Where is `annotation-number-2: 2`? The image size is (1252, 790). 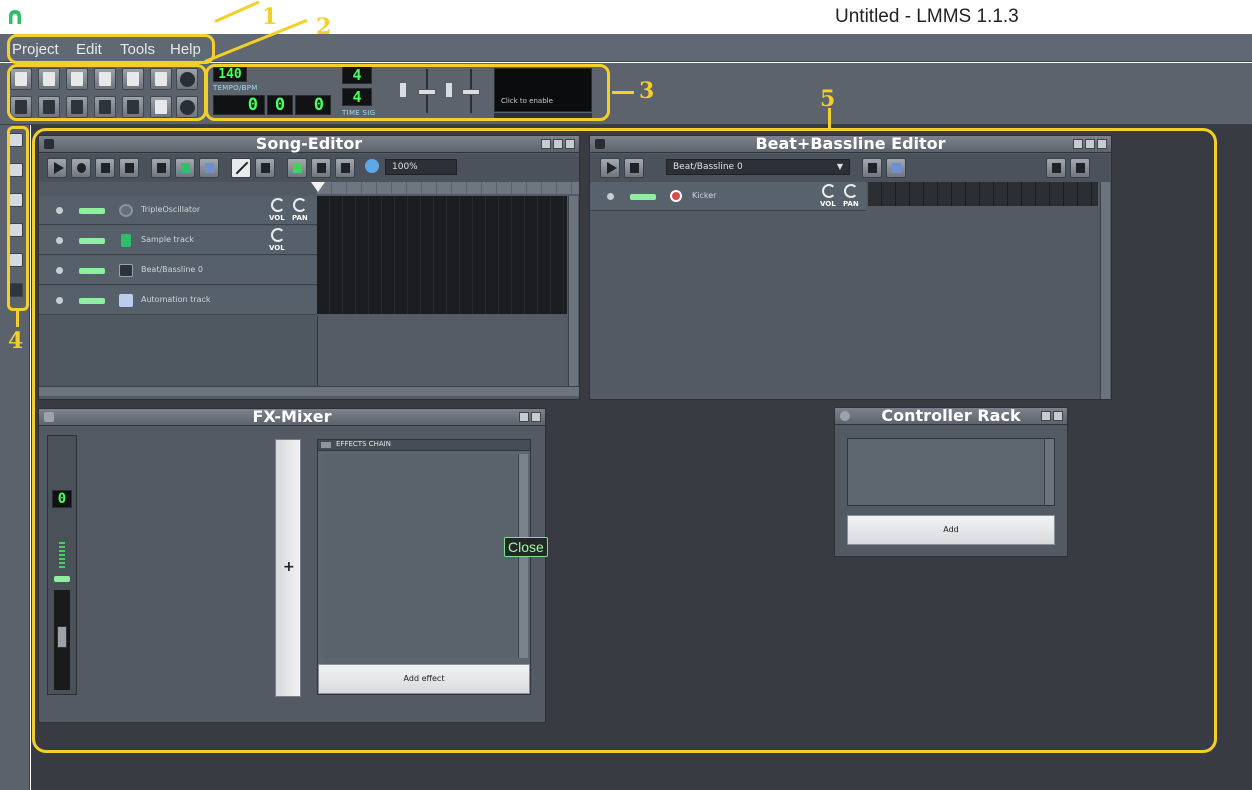 annotation-number-2: 2 is located at coordinates (324, 27).